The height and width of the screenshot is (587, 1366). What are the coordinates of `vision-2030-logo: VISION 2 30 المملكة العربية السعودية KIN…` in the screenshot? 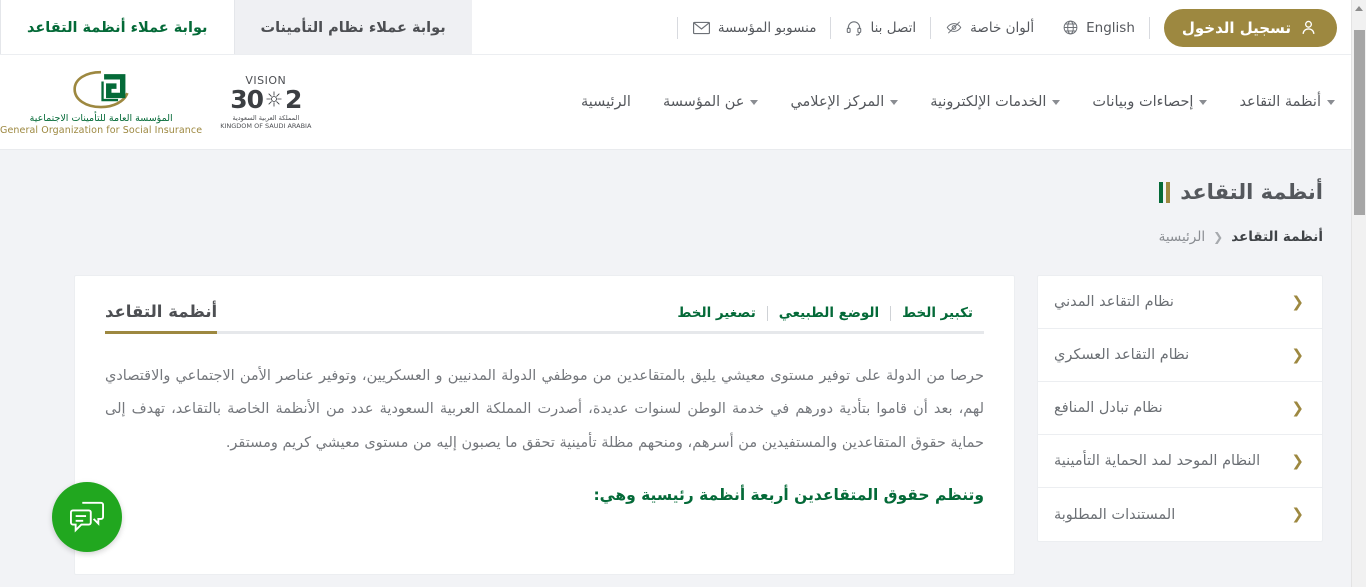 It's located at (265, 102).